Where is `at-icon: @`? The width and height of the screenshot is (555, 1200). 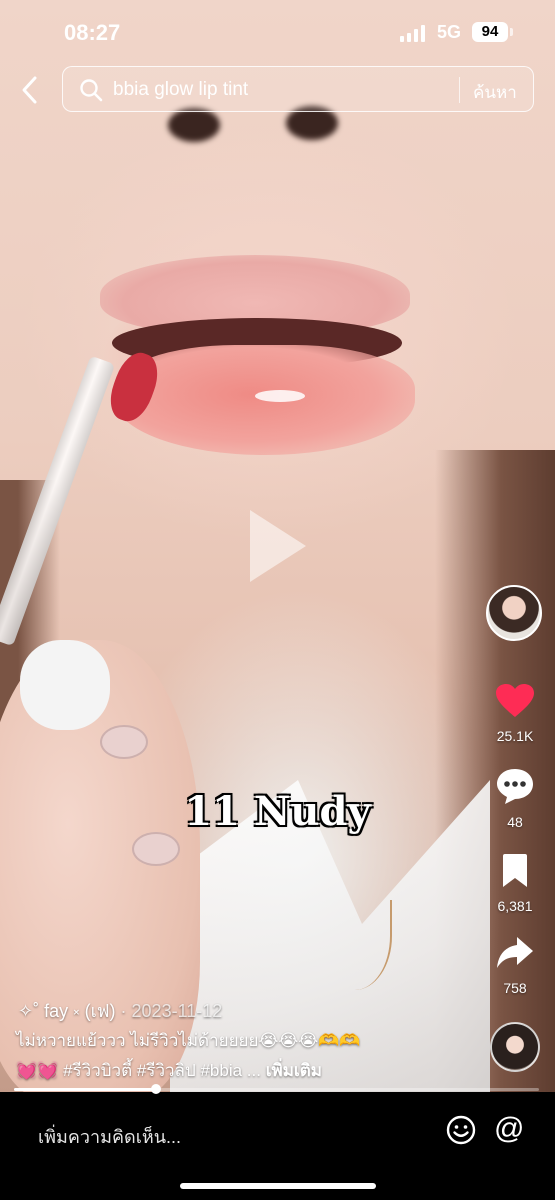
at-icon: @ is located at coordinates (509, 1129).